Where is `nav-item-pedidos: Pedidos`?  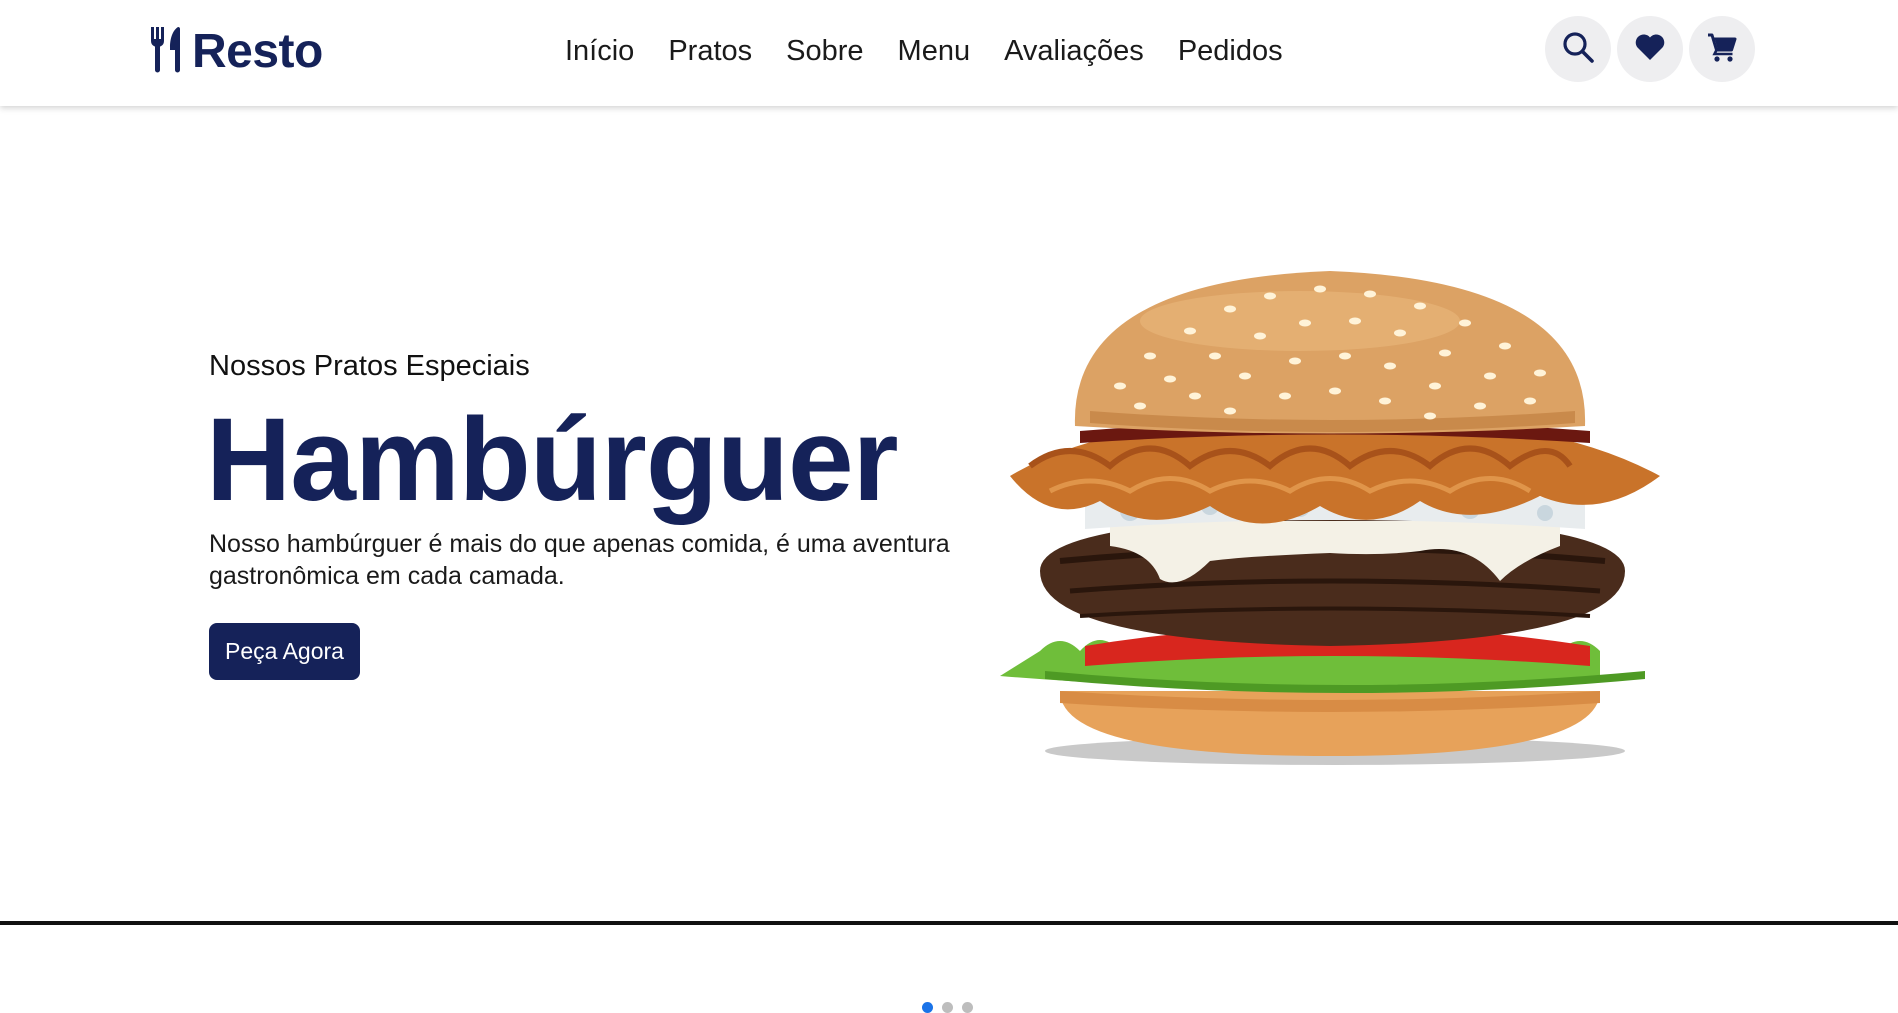 nav-item-pedidos: Pedidos is located at coordinates (1230, 51).